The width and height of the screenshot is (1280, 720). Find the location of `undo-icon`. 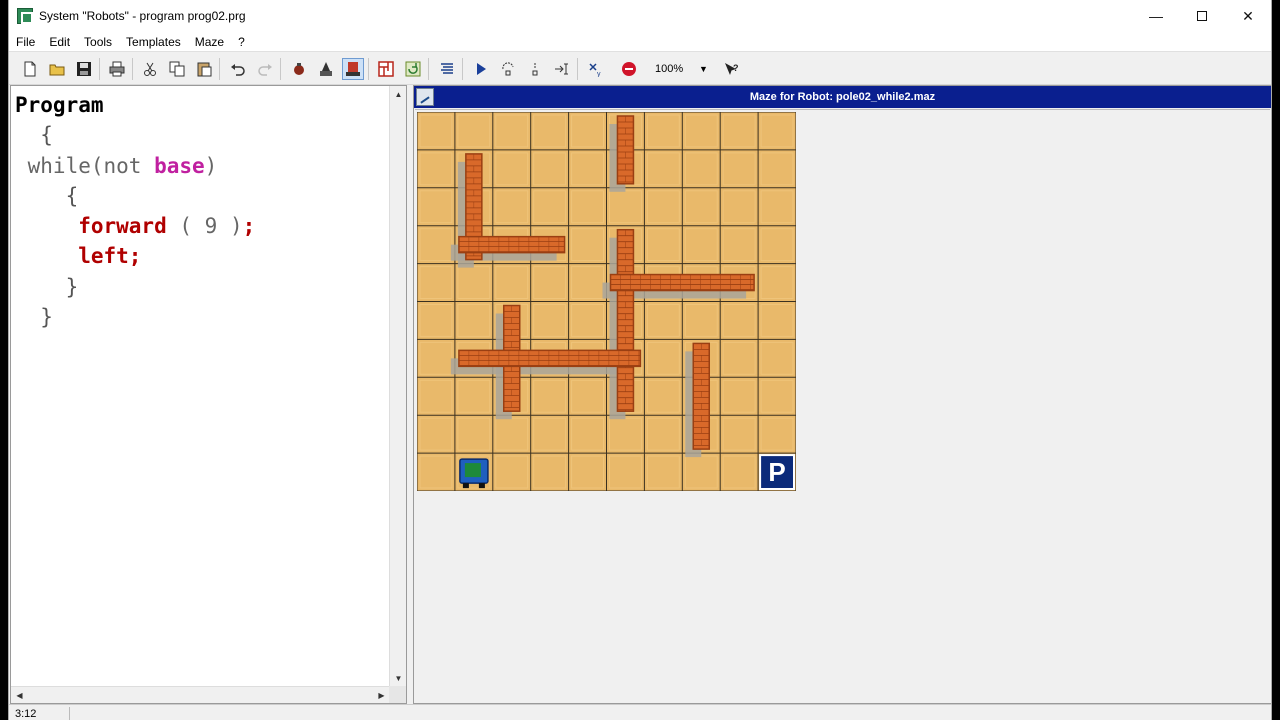

undo-icon is located at coordinates (238, 70).